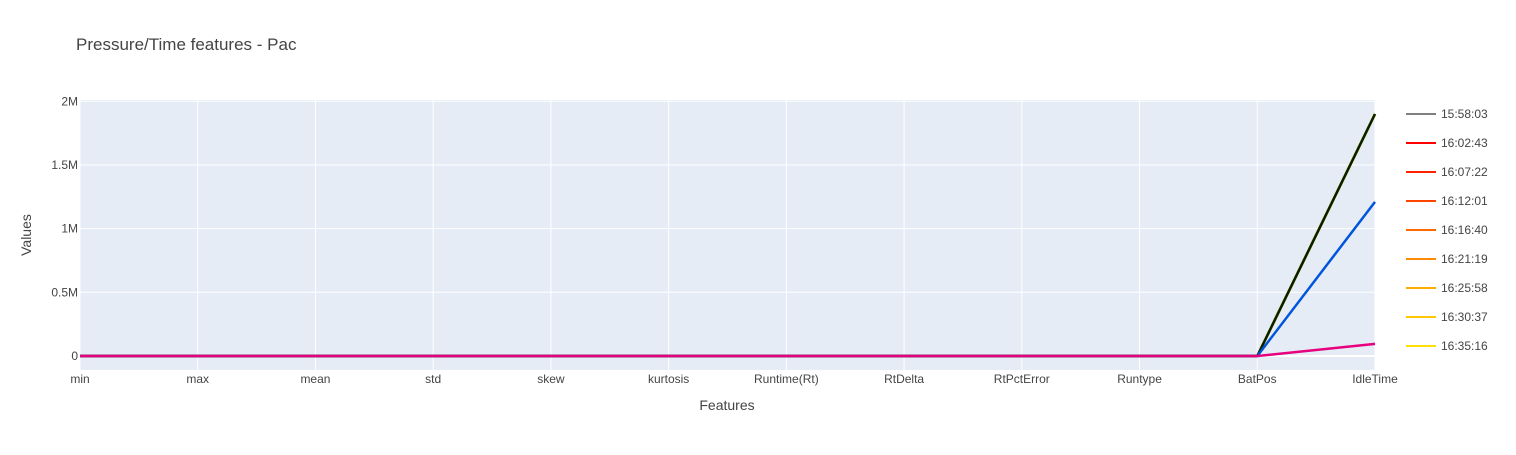 The height and width of the screenshot is (455, 1516). What do you see at coordinates (1139, 379) in the screenshot?
I see `x-tick-label: Runtype` at bounding box center [1139, 379].